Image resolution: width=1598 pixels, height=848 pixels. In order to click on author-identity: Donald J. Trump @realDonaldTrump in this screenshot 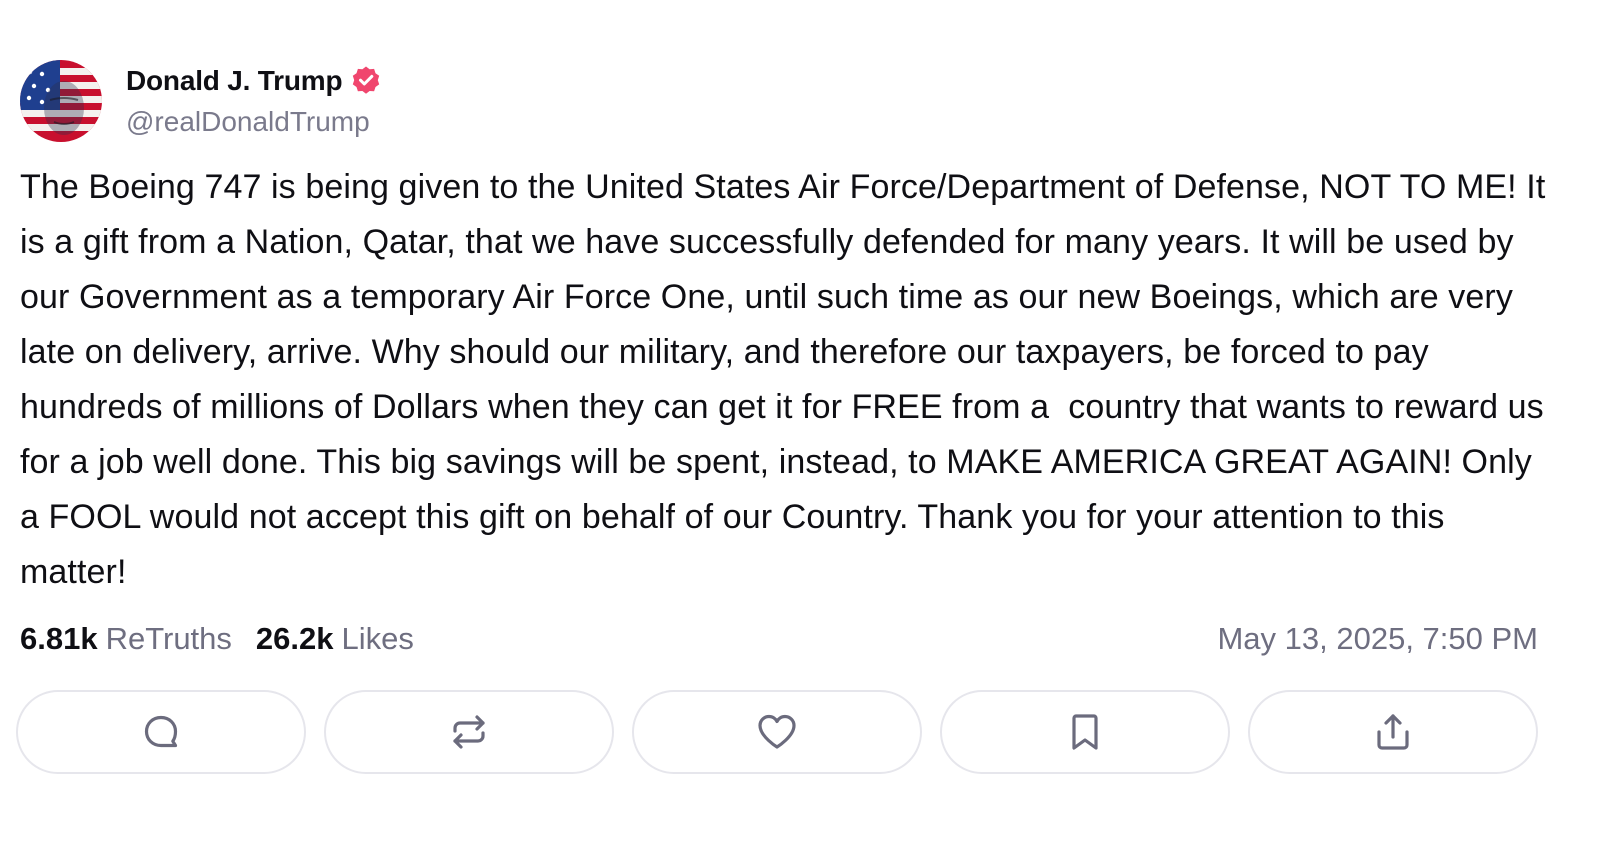, I will do `click(254, 101)`.